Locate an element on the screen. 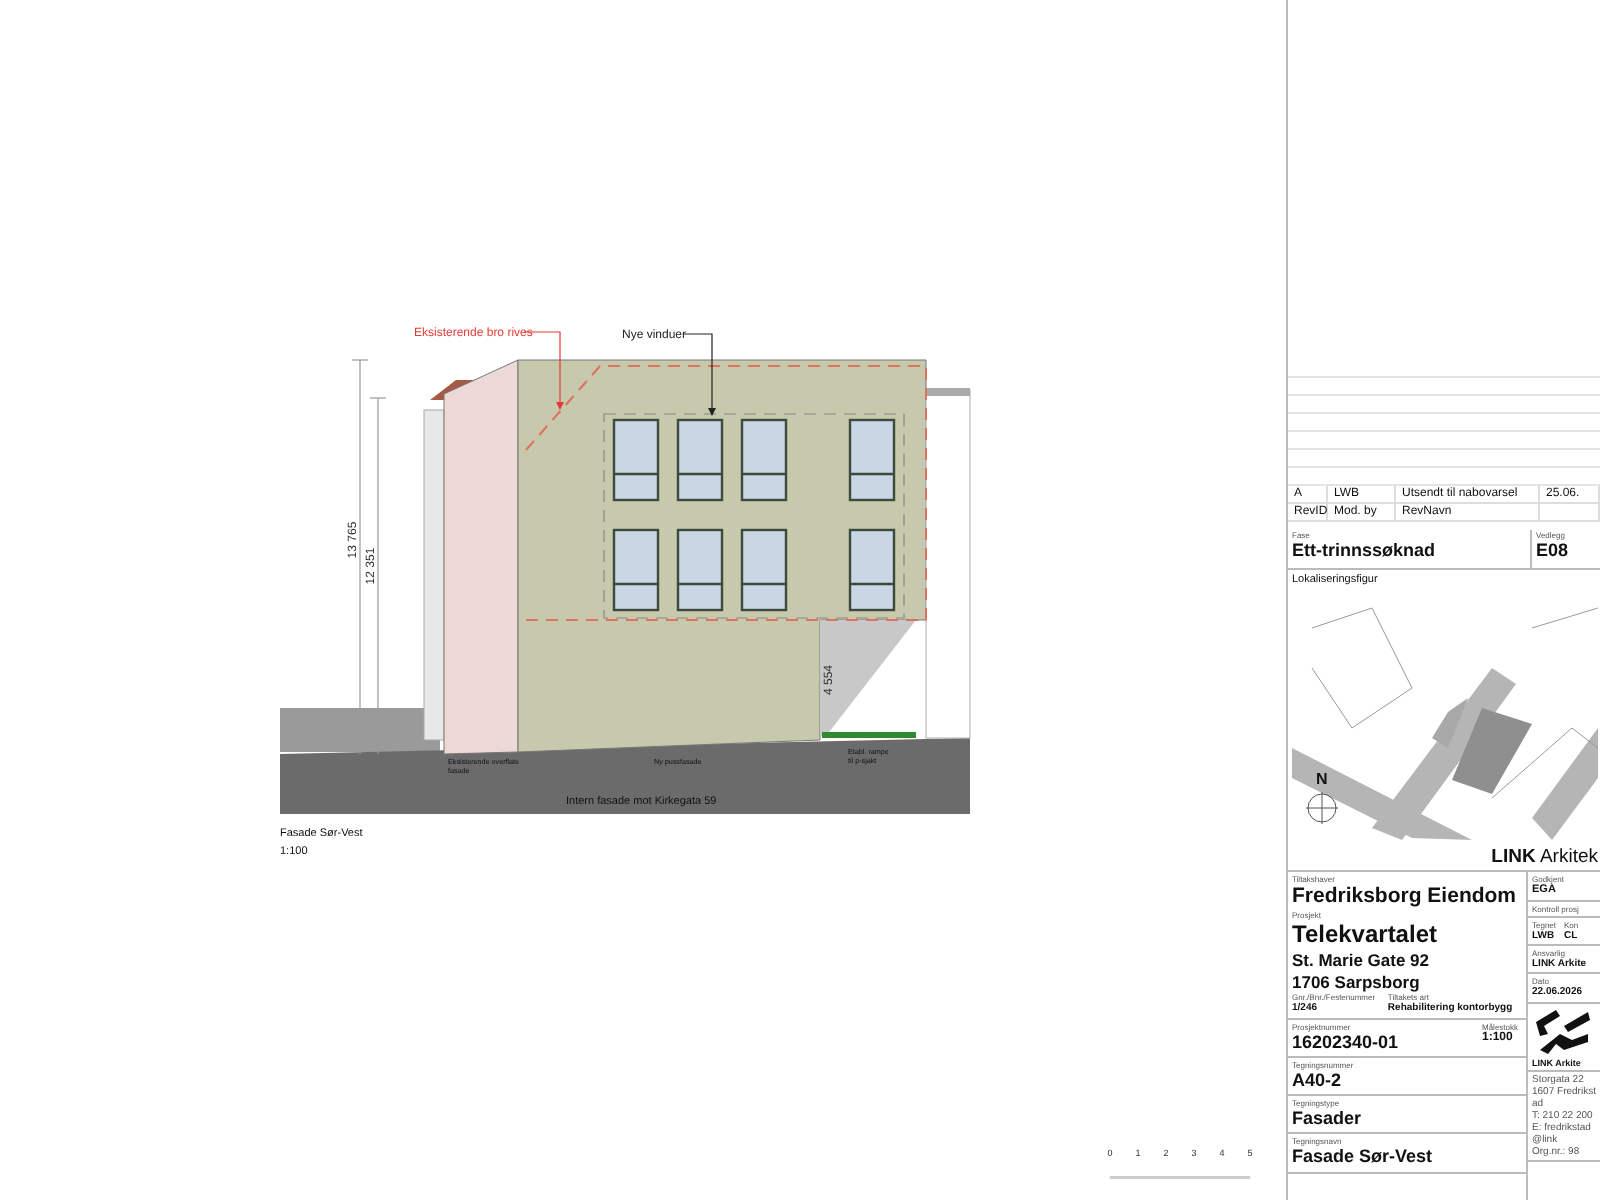  field-value: Fasade Sør-Vest is located at coordinates (1363, 1158).